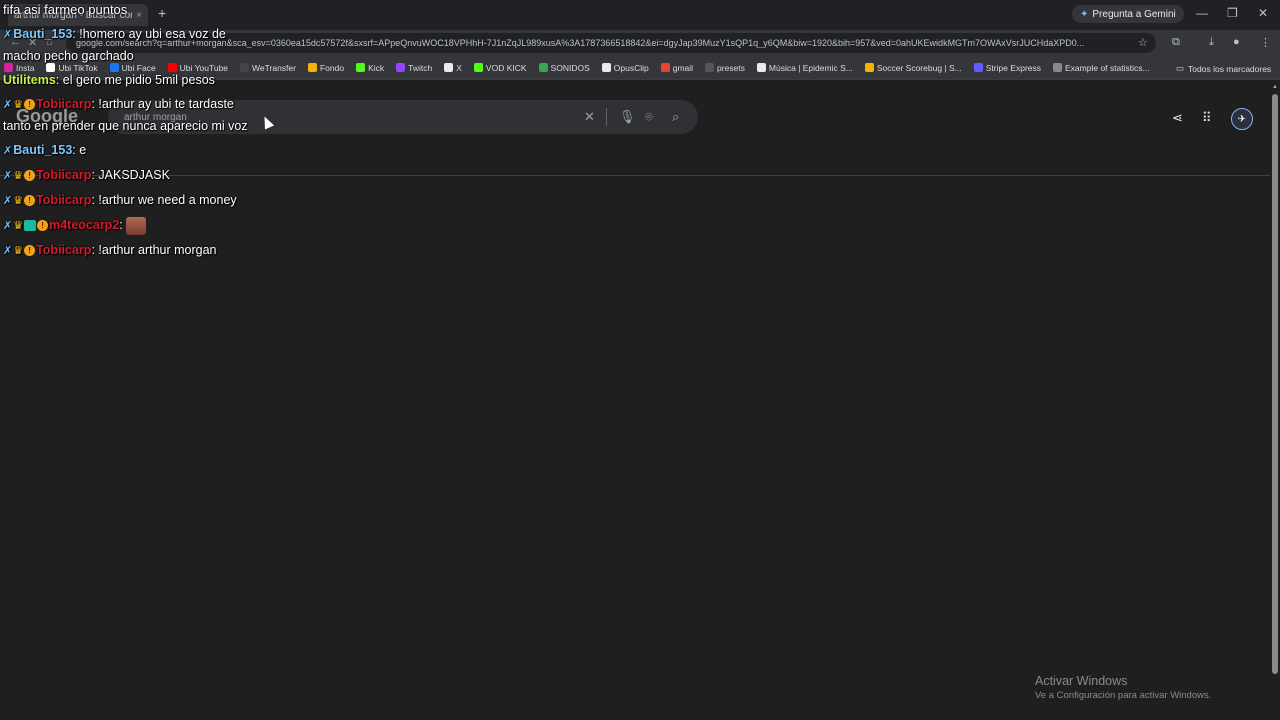 The height and width of the screenshot is (720, 1280). What do you see at coordinates (1236, 42) in the screenshot?
I see `profile-icon: ●` at bounding box center [1236, 42].